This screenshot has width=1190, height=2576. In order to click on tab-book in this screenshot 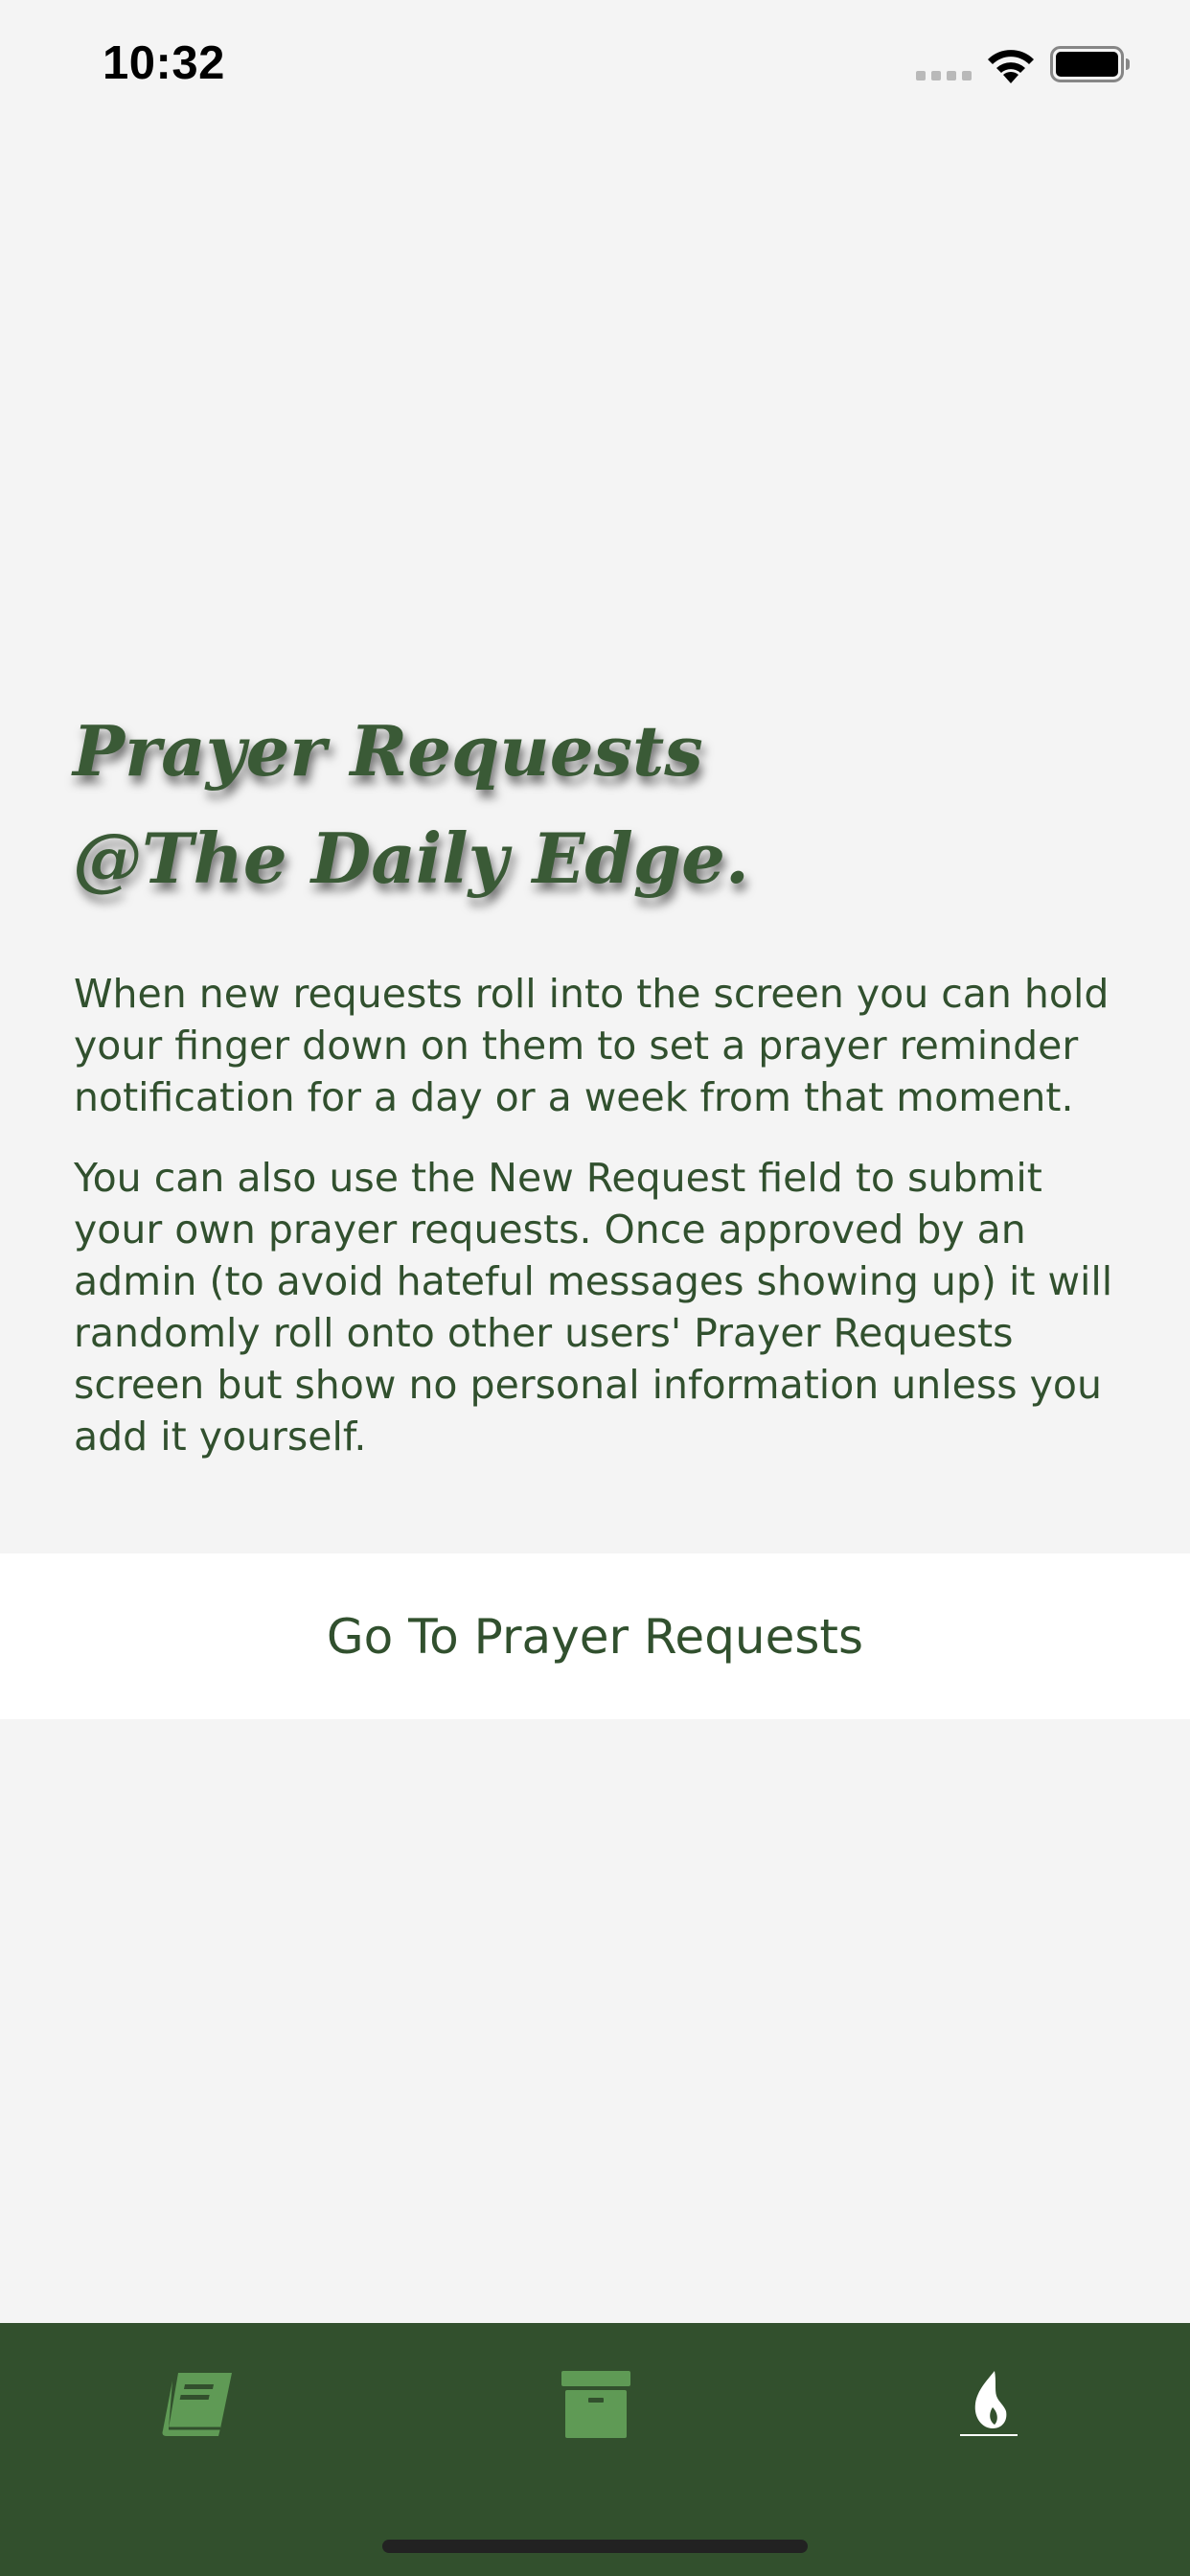, I will do `click(198, 2404)`.